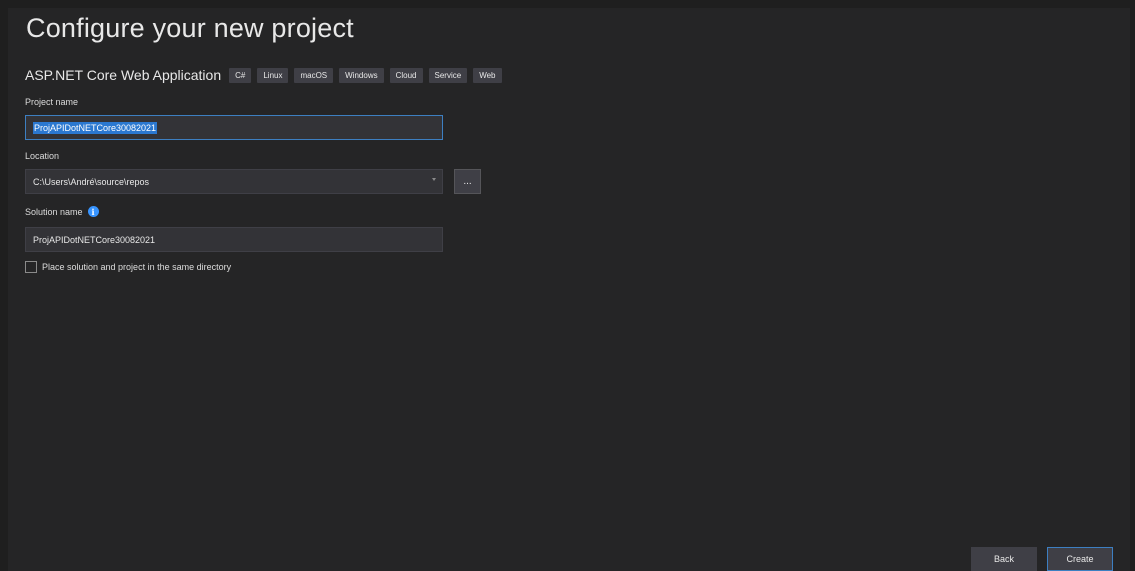  I want to click on info-icon: i, so click(93, 211).